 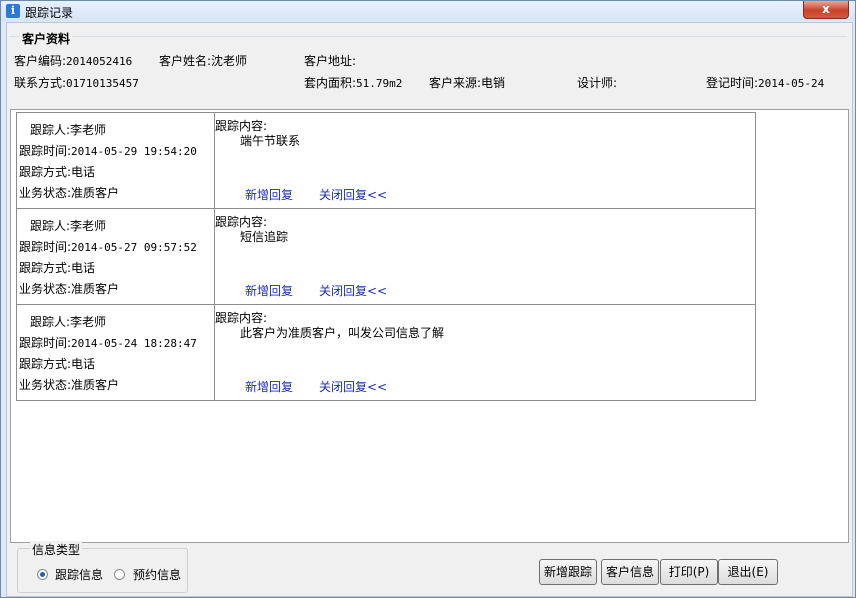 What do you see at coordinates (79, 574) in the screenshot?
I see `tracking-info-label: 跟踪信息` at bounding box center [79, 574].